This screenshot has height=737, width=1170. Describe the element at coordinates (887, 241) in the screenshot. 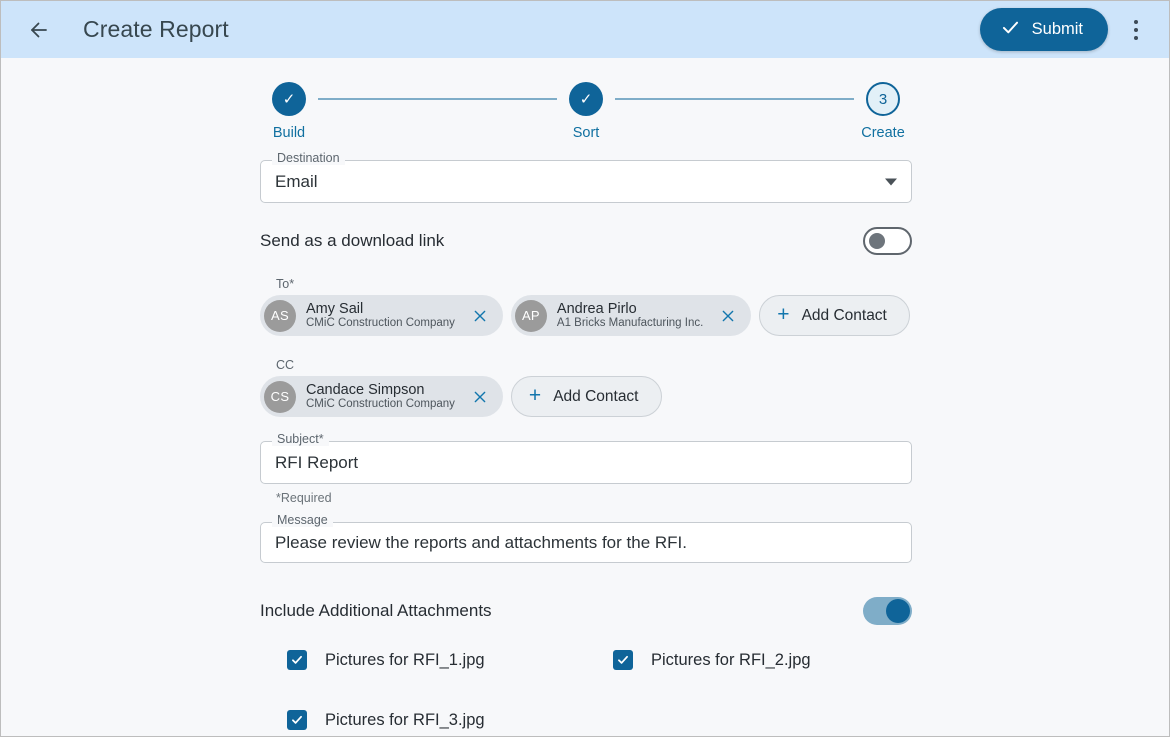

I see `download-link-toggle` at that location.